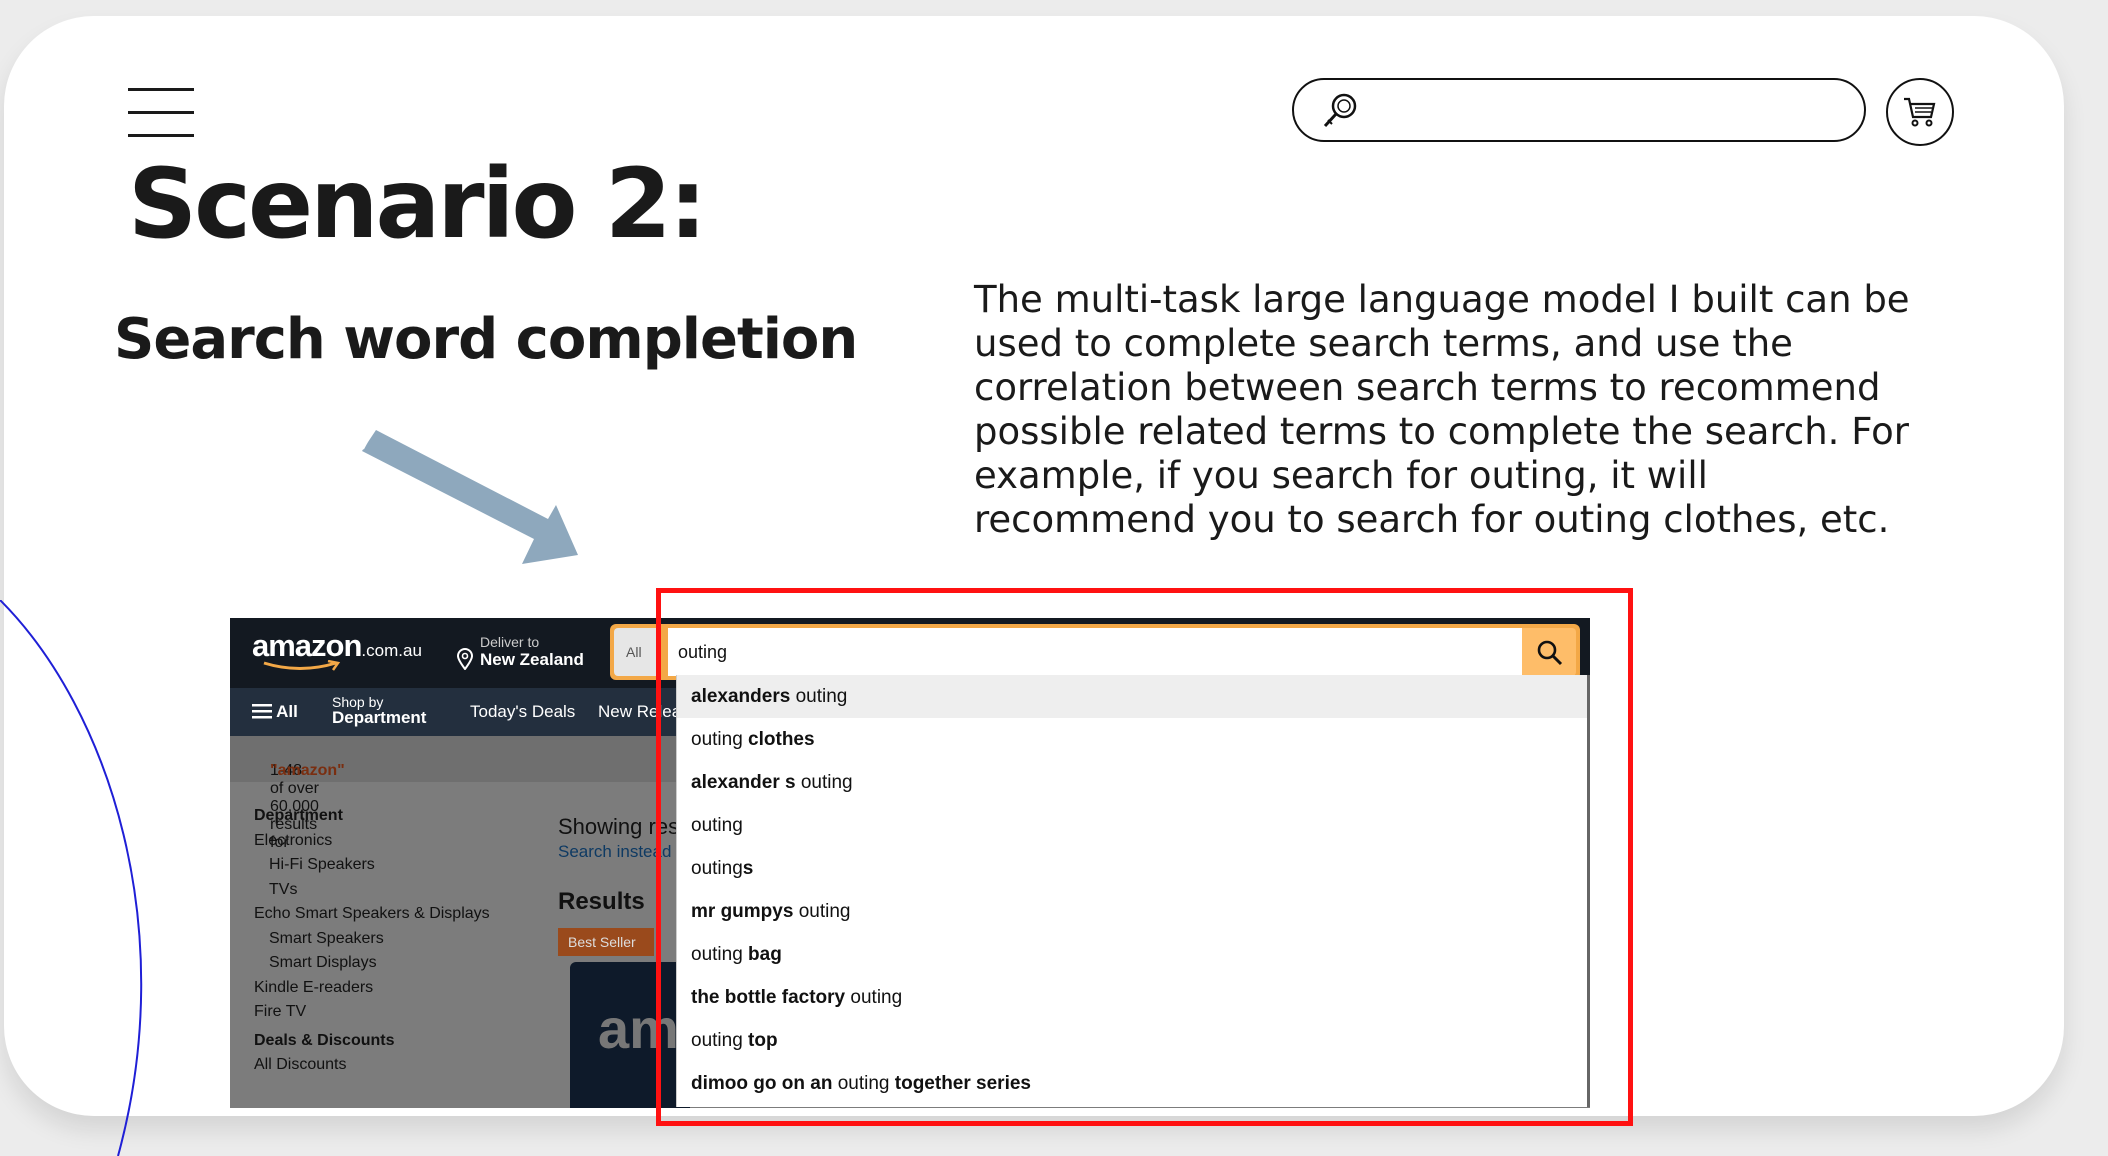  I want to click on page-subtitle: Search word completion, so click(486, 339).